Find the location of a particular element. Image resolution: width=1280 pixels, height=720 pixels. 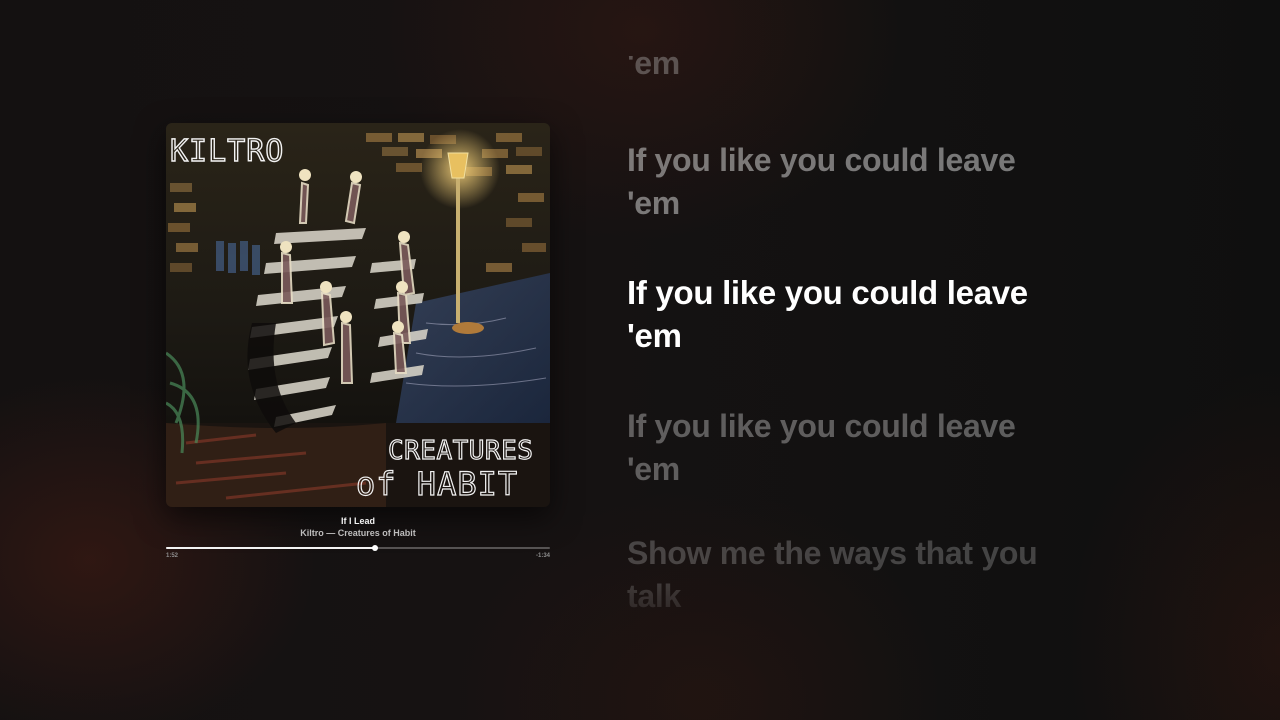

playback-progress-bar is located at coordinates (358, 548).